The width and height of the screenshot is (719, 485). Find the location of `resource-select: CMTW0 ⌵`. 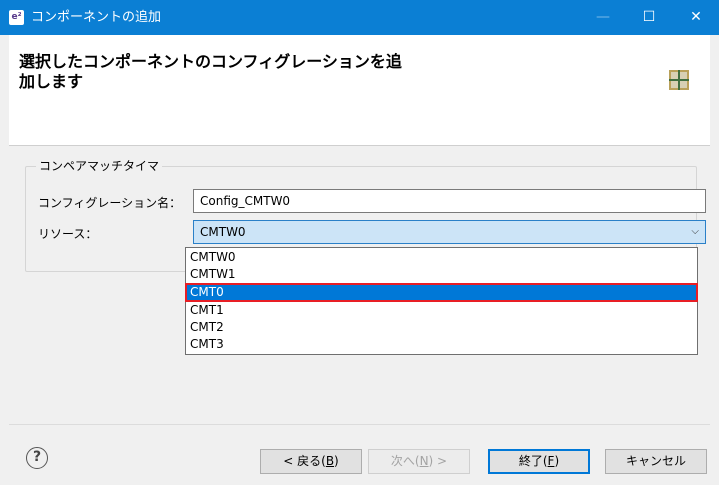

resource-select: CMTW0 ⌵ is located at coordinates (449, 232).